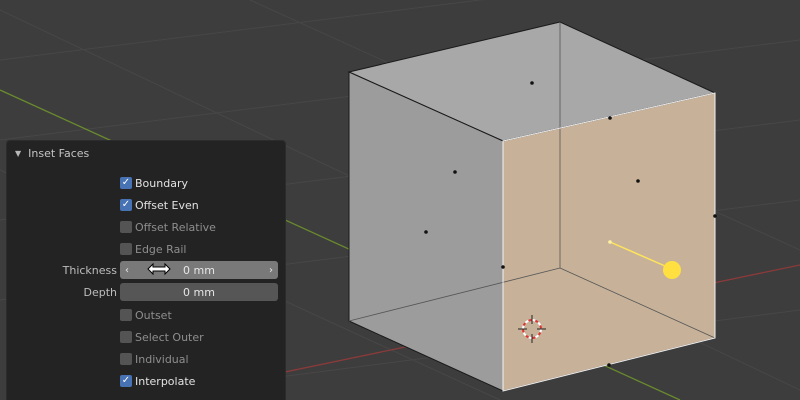 This screenshot has width=800, height=400. I want to click on horizontal-resize-cursor-icon, so click(159, 269).